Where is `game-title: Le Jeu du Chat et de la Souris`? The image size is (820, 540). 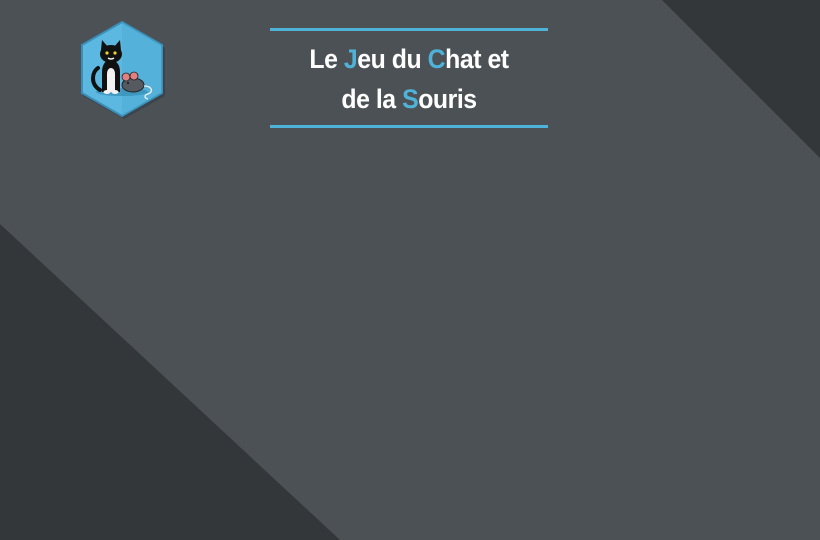
game-title: Le Jeu du Chat et de la Souris is located at coordinates (409, 78).